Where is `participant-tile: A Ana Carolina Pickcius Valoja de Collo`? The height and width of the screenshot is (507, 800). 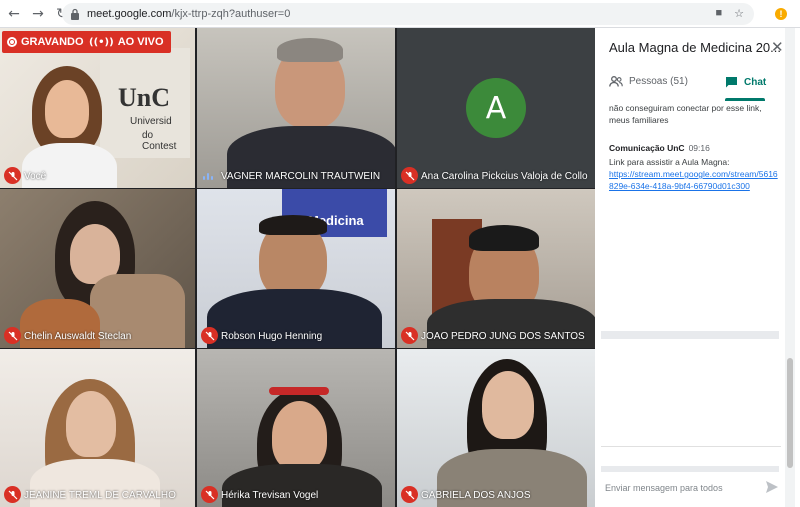
participant-tile: A Ana Carolina Pickcius Valoja de Collo is located at coordinates (496, 108).